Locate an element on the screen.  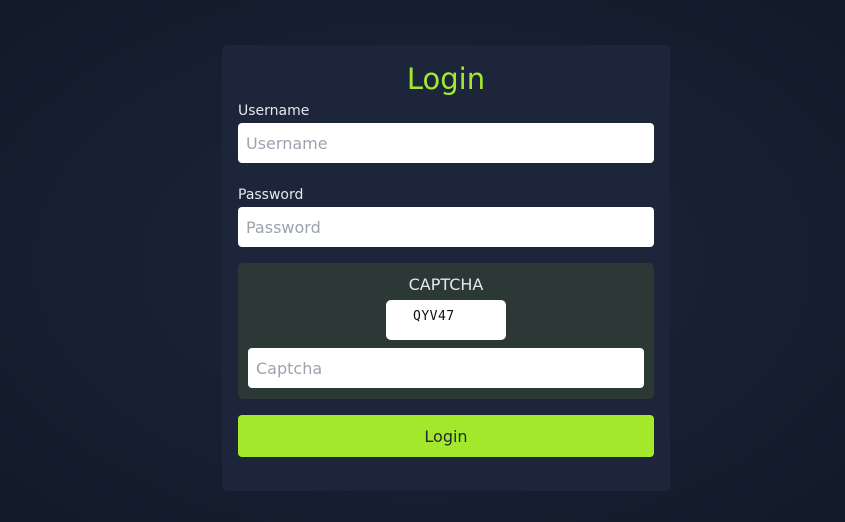
captcha-code: QYV47 is located at coordinates (434, 316).